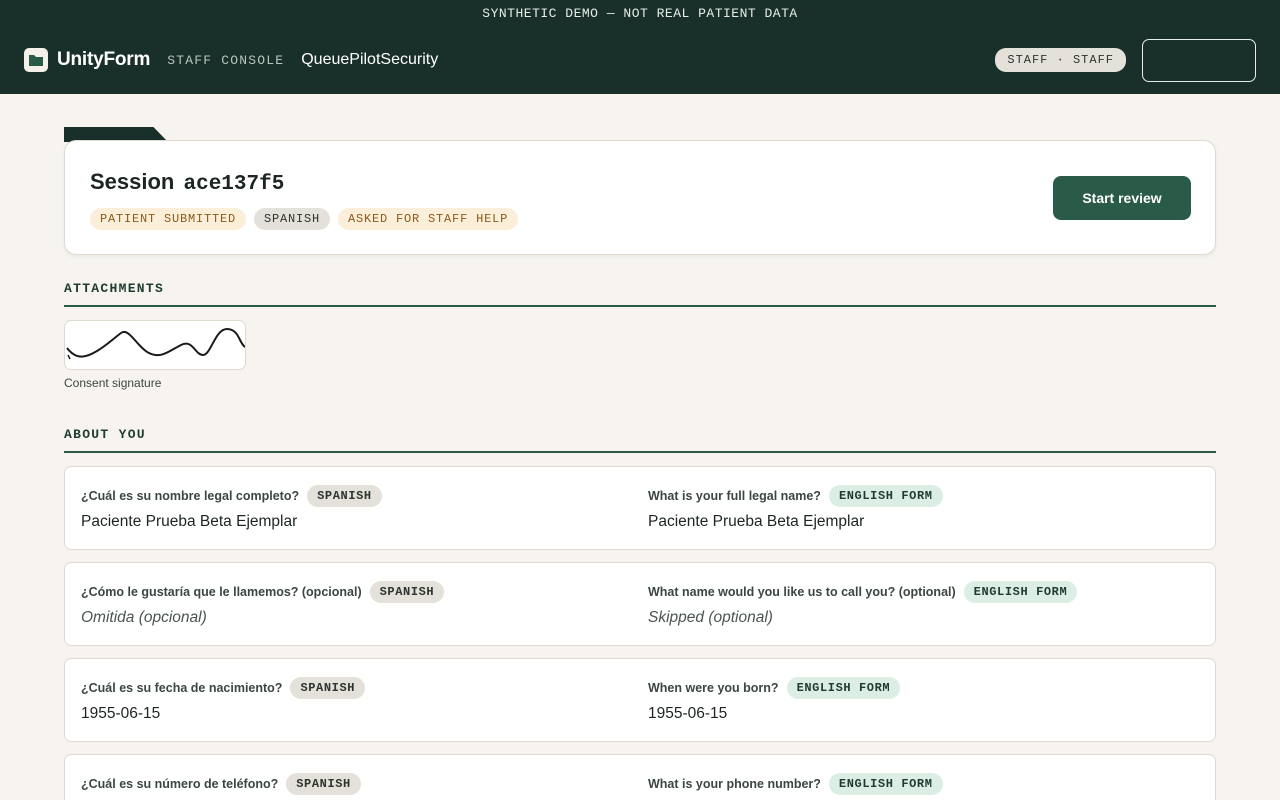 This screenshot has height=800, width=1280. What do you see at coordinates (640, 294) in the screenshot?
I see `attachments-heading: ATTACHMENTS` at bounding box center [640, 294].